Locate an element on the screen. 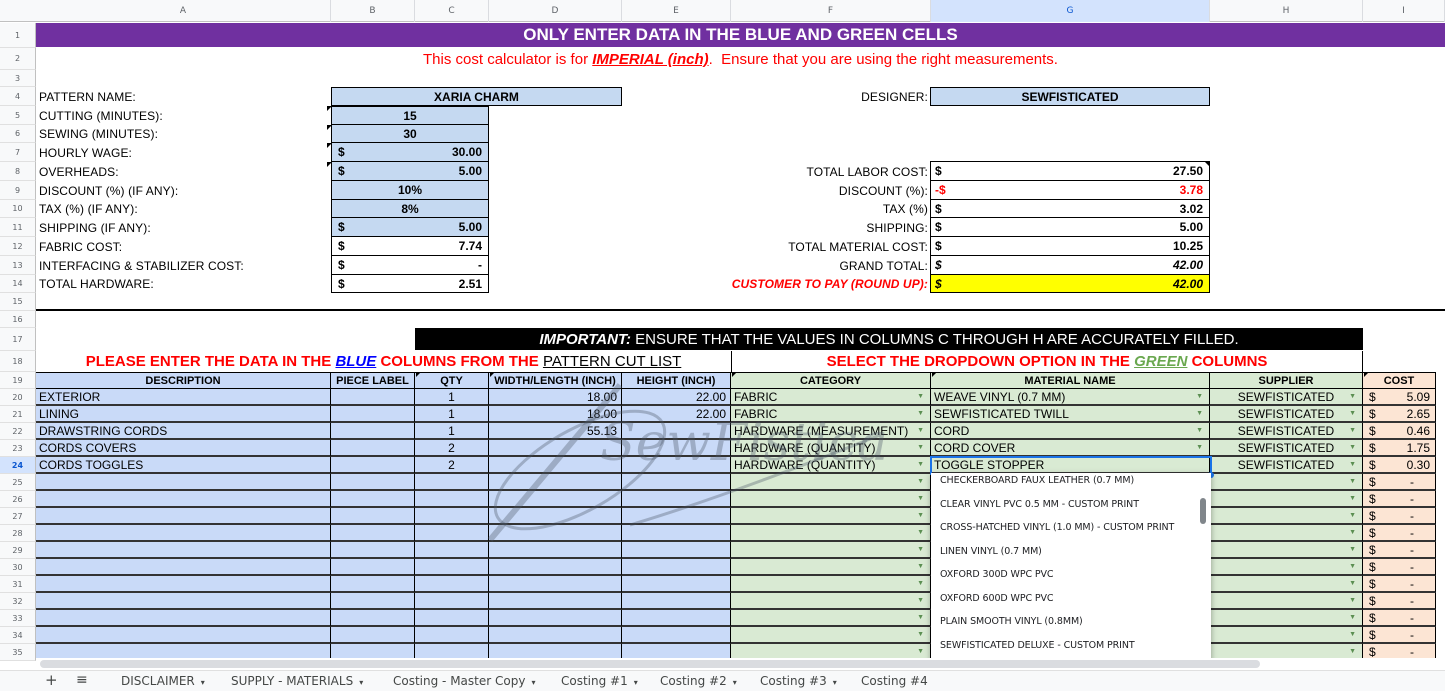 Image resolution: width=1445 pixels, height=691 pixels. row-header-19: 19 is located at coordinates (18, 380).